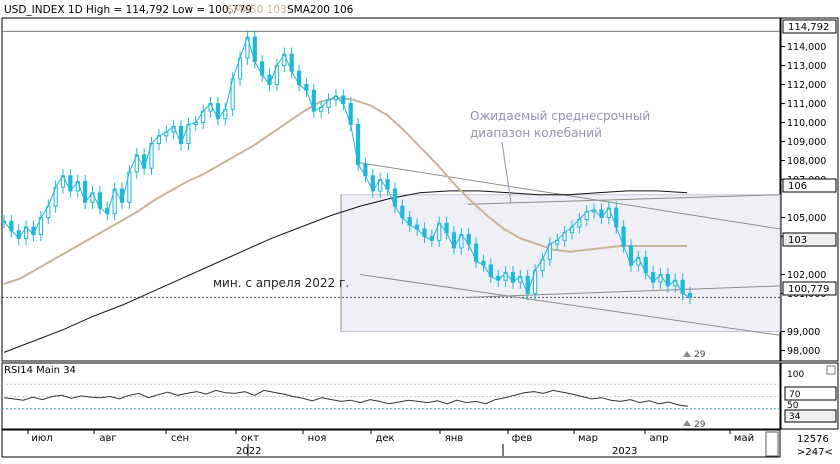 The width and height of the screenshot is (840, 464). What do you see at coordinates (560, 116) in the screenshot?
I see `range-annotation-line1: Ожидаемый среднесрочный` at bounding box center [560, 116].